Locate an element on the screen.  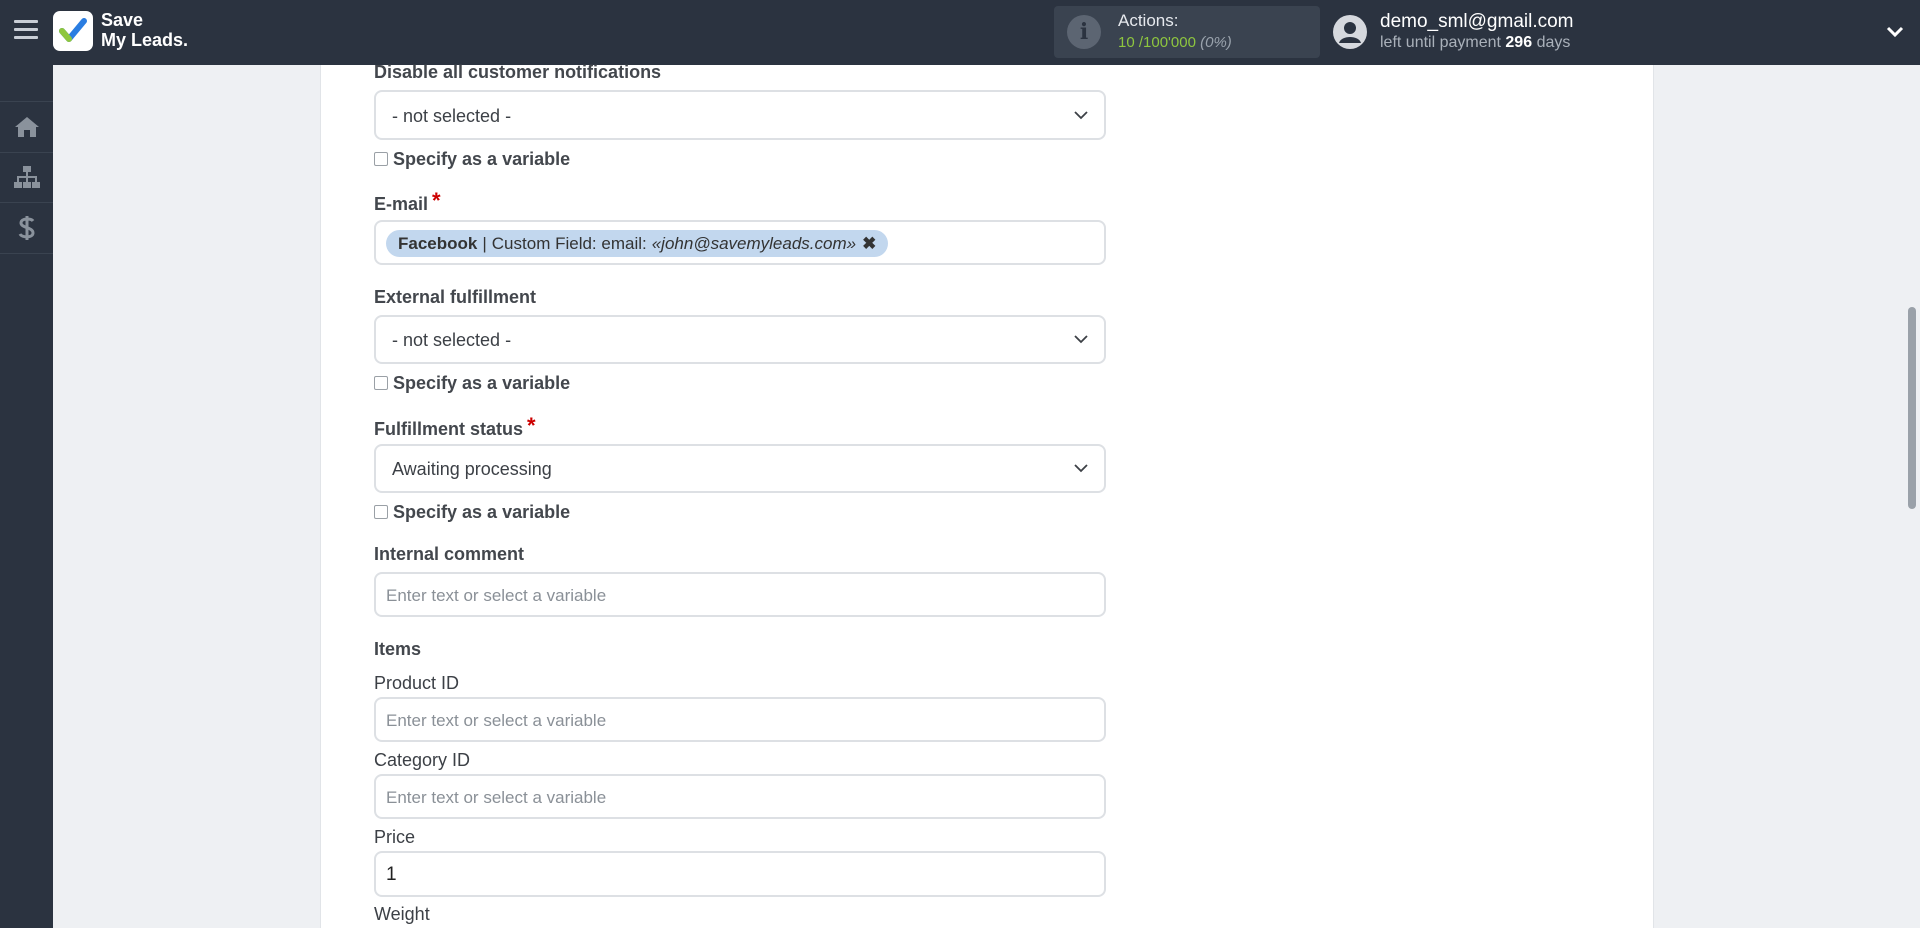
sitemap-icon is located at coordinates (26, 177).